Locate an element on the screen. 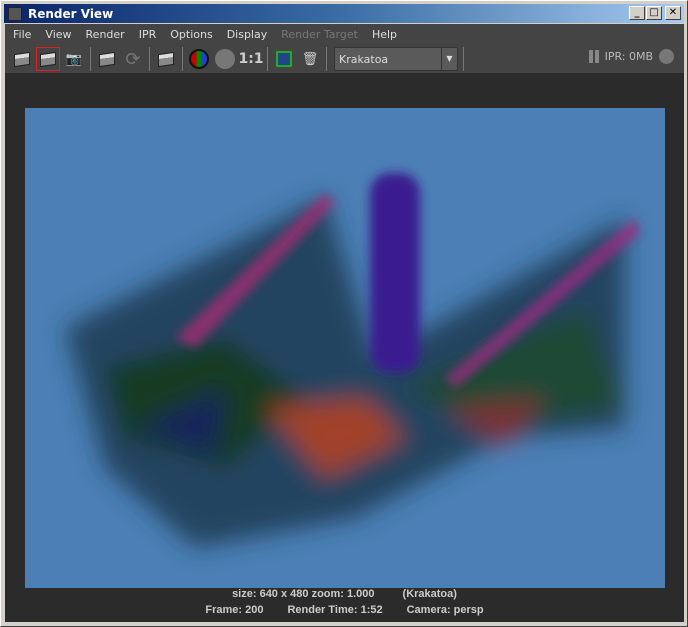 The height and width of the screenshot is (627, 688). refresh-ipr-button: ⟳ is located at coordinates (133, 59).